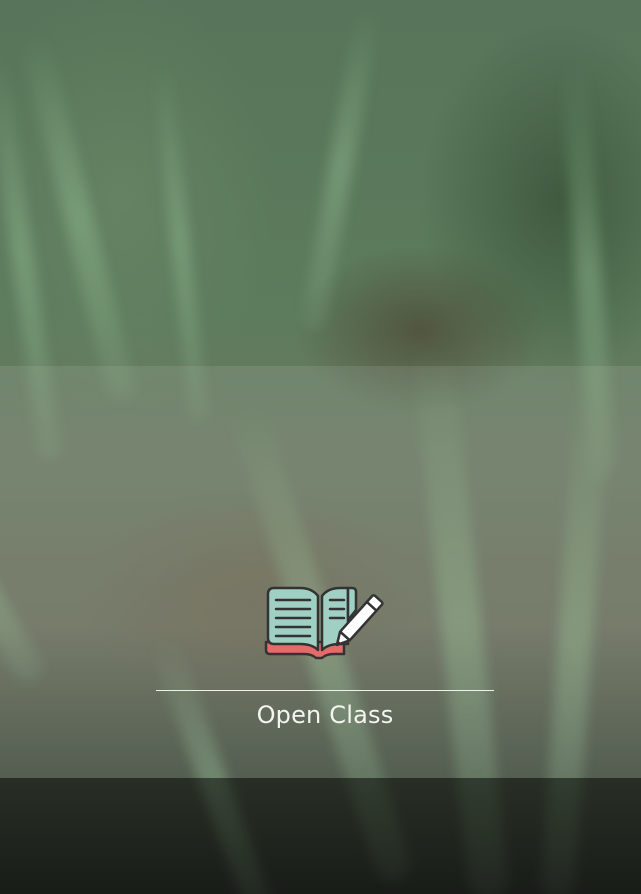  I want to click on open-class-button: Open Class, so click(325, 654).